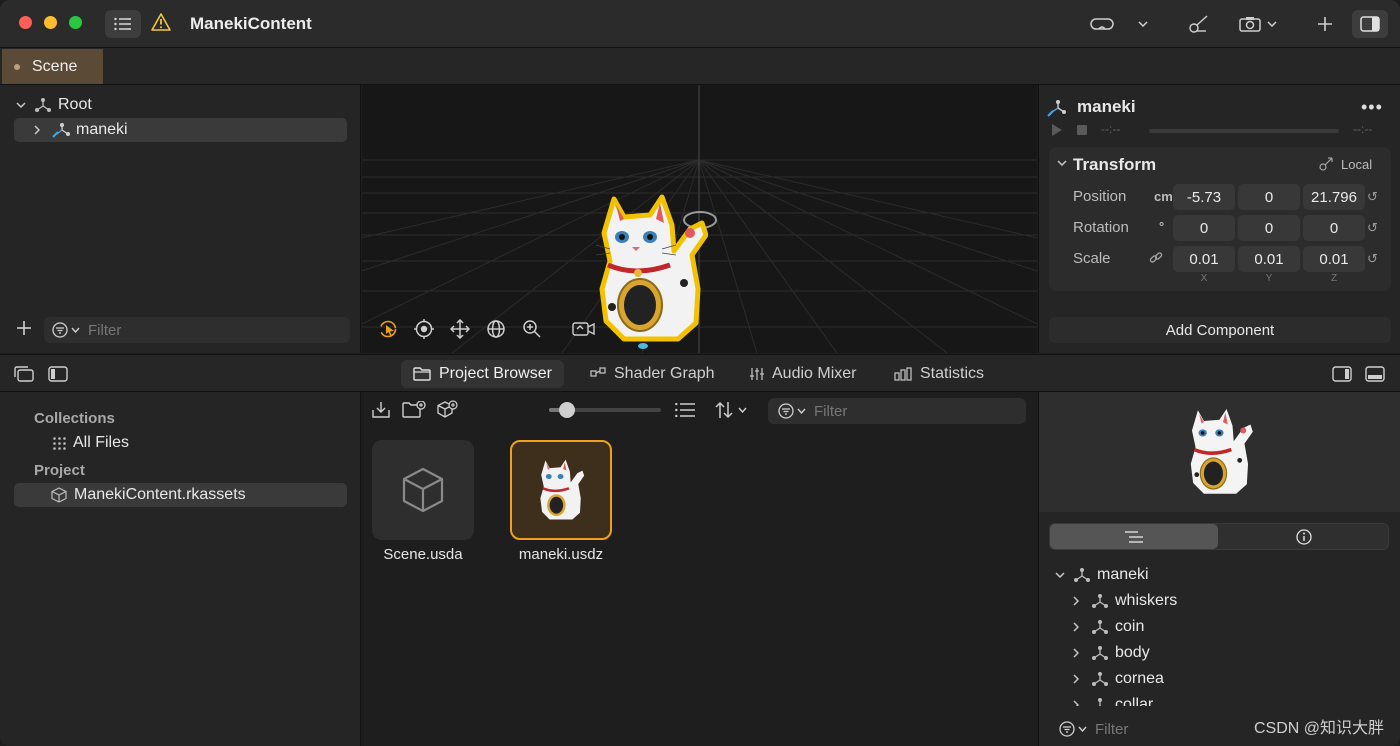  What do you see at coordinates (532, 329) in the screenshot?
I see `zoom-tool-icon` at bounding box center [532, 329].